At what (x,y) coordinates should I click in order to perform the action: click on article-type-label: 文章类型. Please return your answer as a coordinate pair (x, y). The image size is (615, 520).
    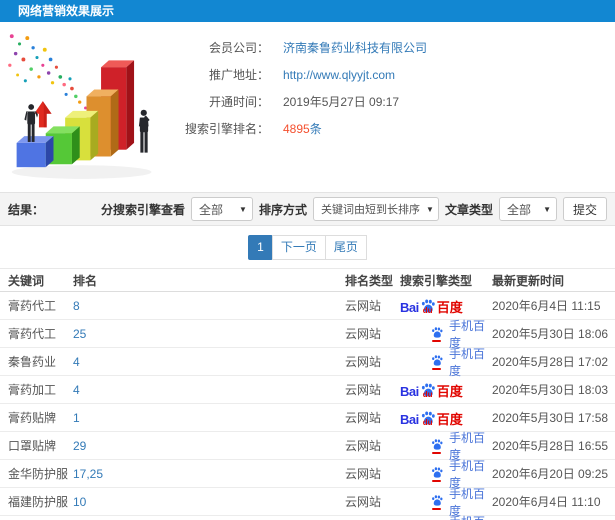
    Looking at the image, I should click on (468, 209).